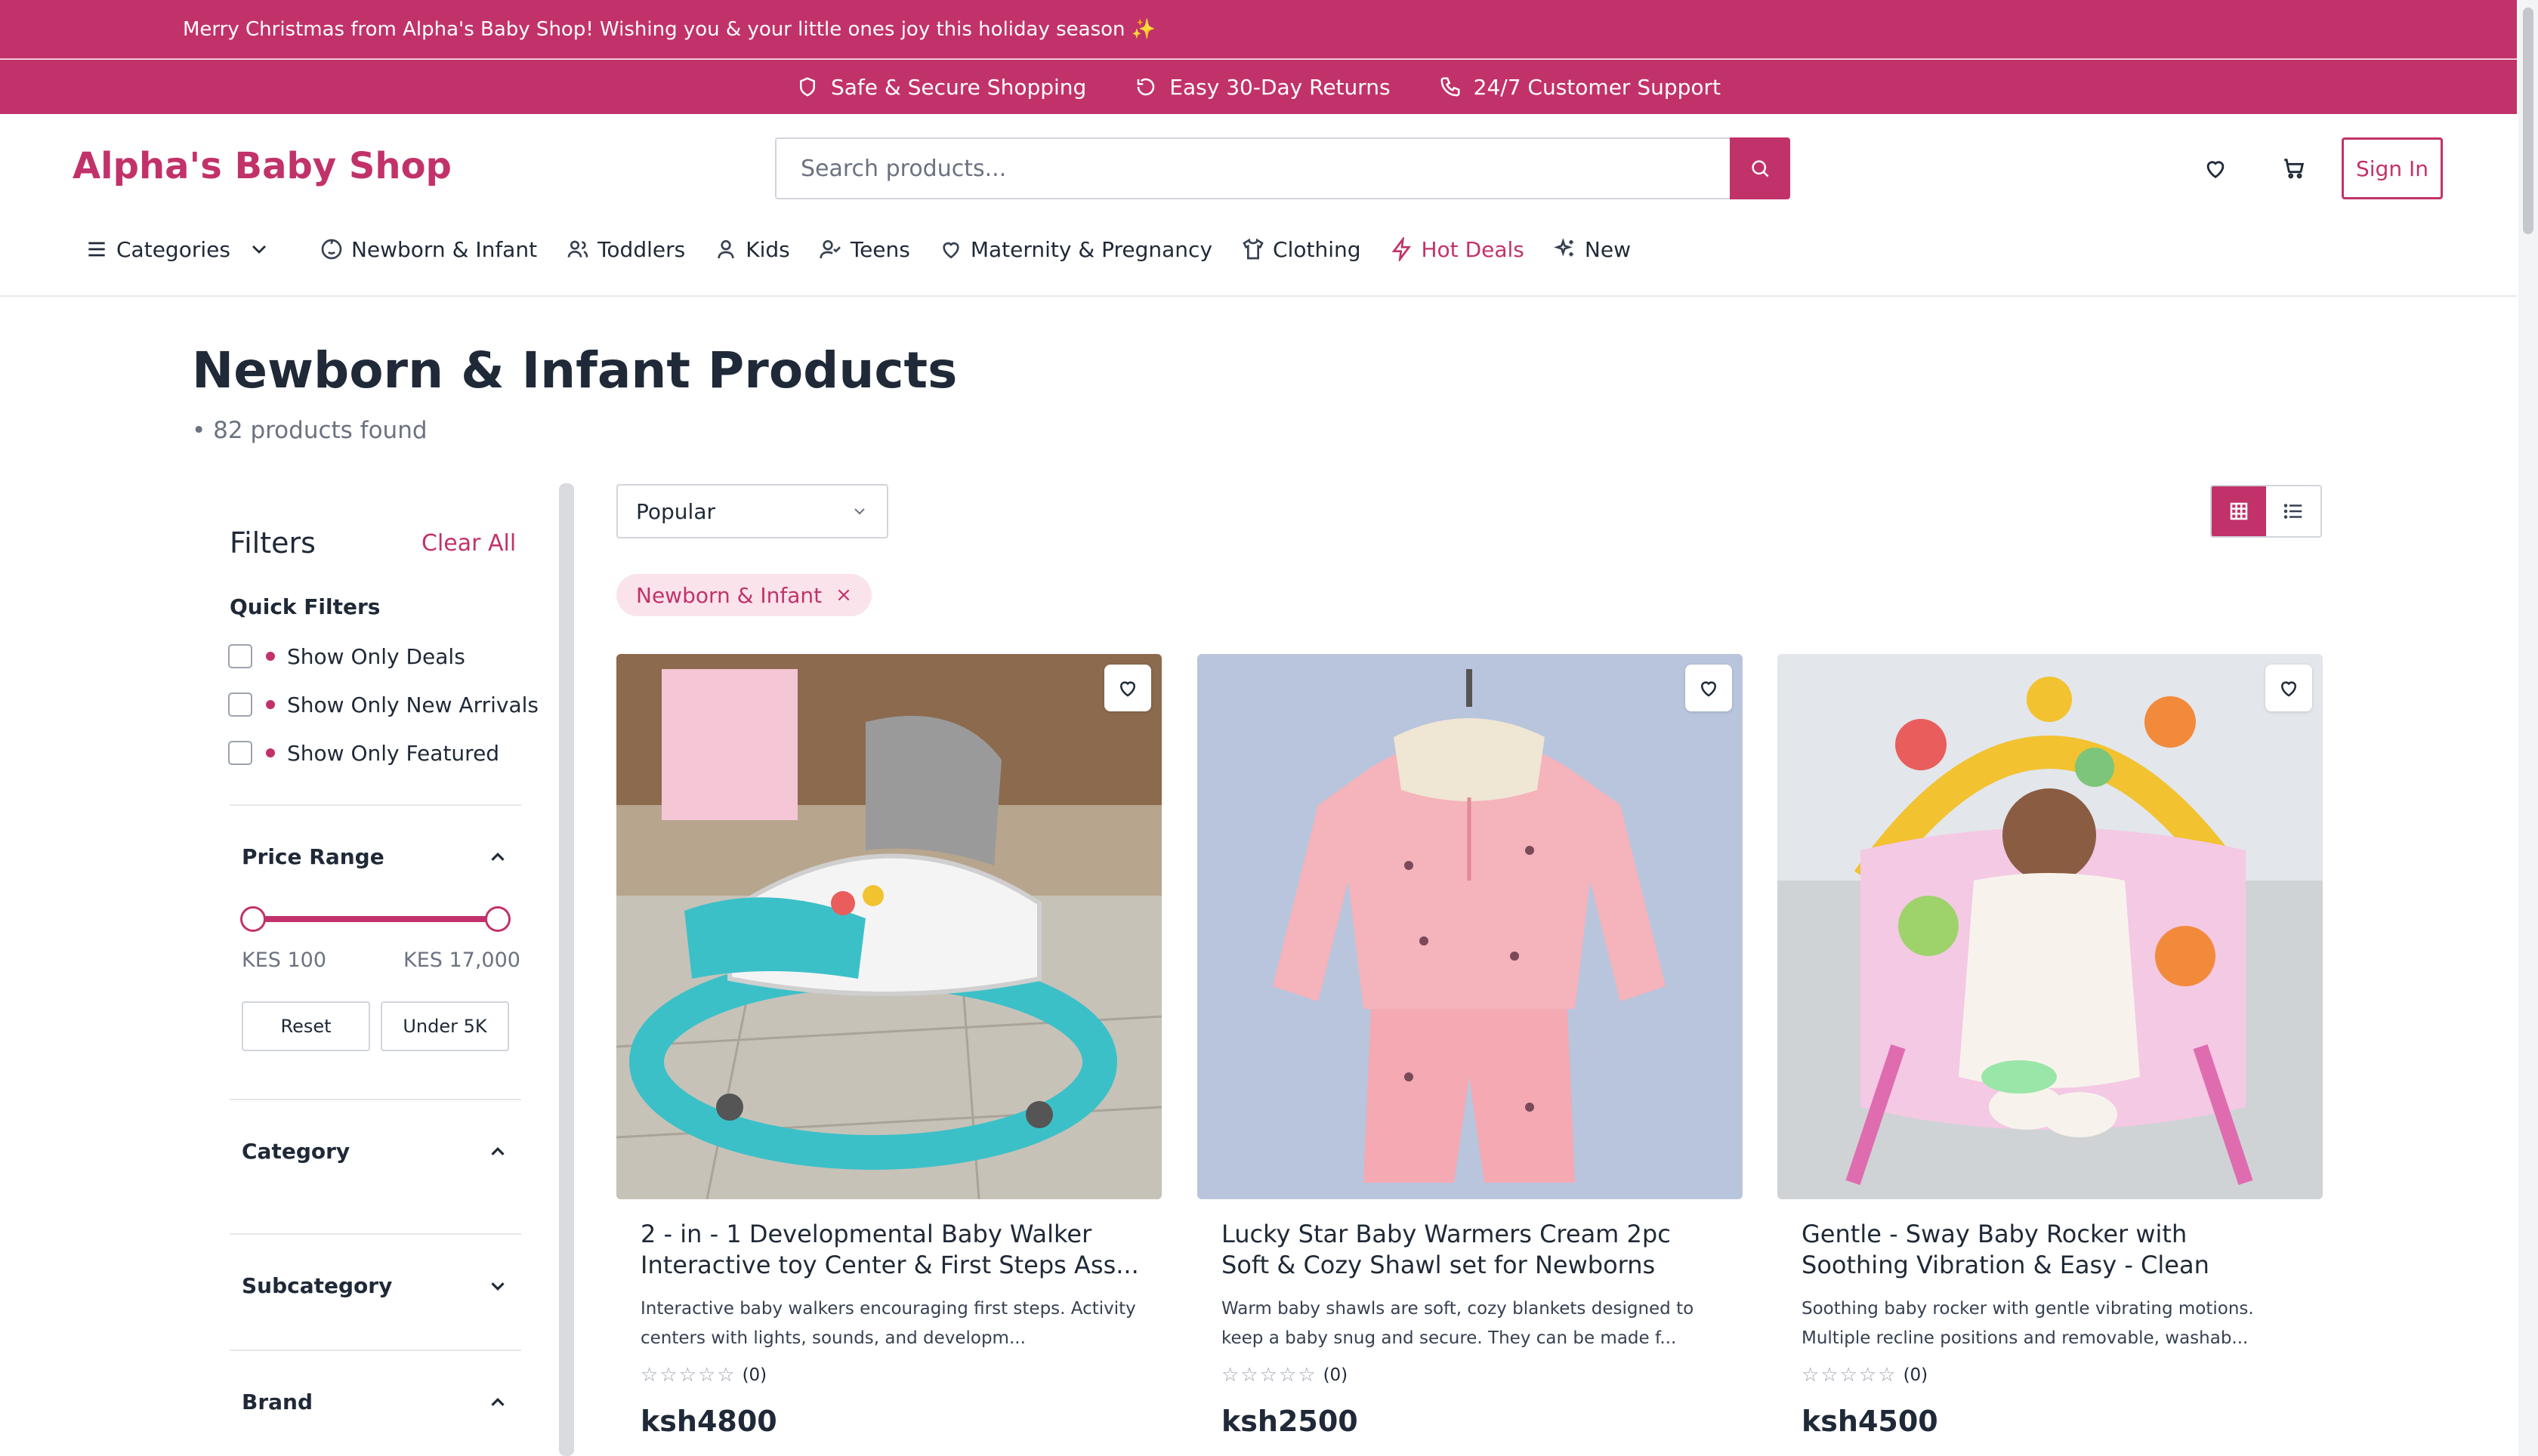  Describe the element at coordinates (444, 249) in the screenshot. I see `nav-label: Newborn & Infant` at that location.